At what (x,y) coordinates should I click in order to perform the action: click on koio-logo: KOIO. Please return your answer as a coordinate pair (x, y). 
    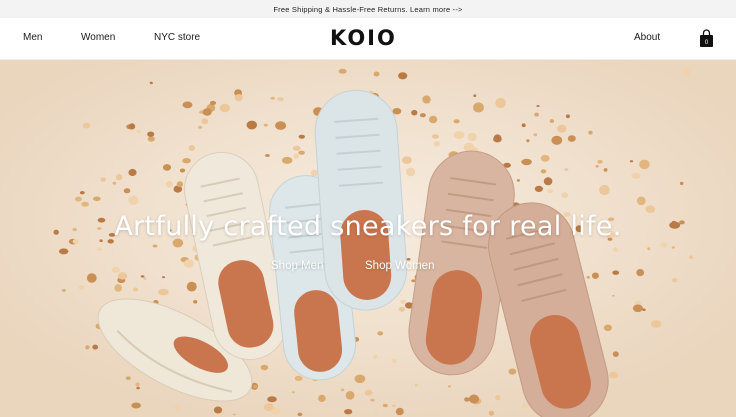
    Looking at the image, I should click on (363, 39).